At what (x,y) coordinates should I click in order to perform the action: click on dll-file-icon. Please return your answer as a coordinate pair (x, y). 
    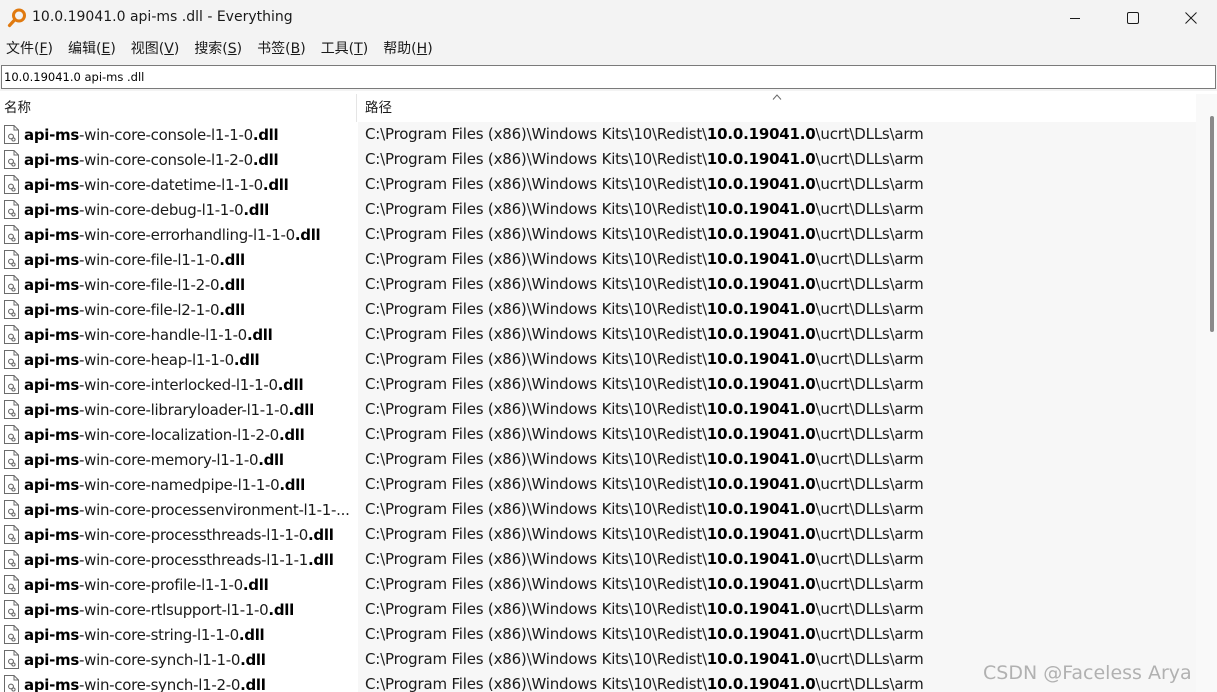
    Looking at the image, I should click on (11, 184).